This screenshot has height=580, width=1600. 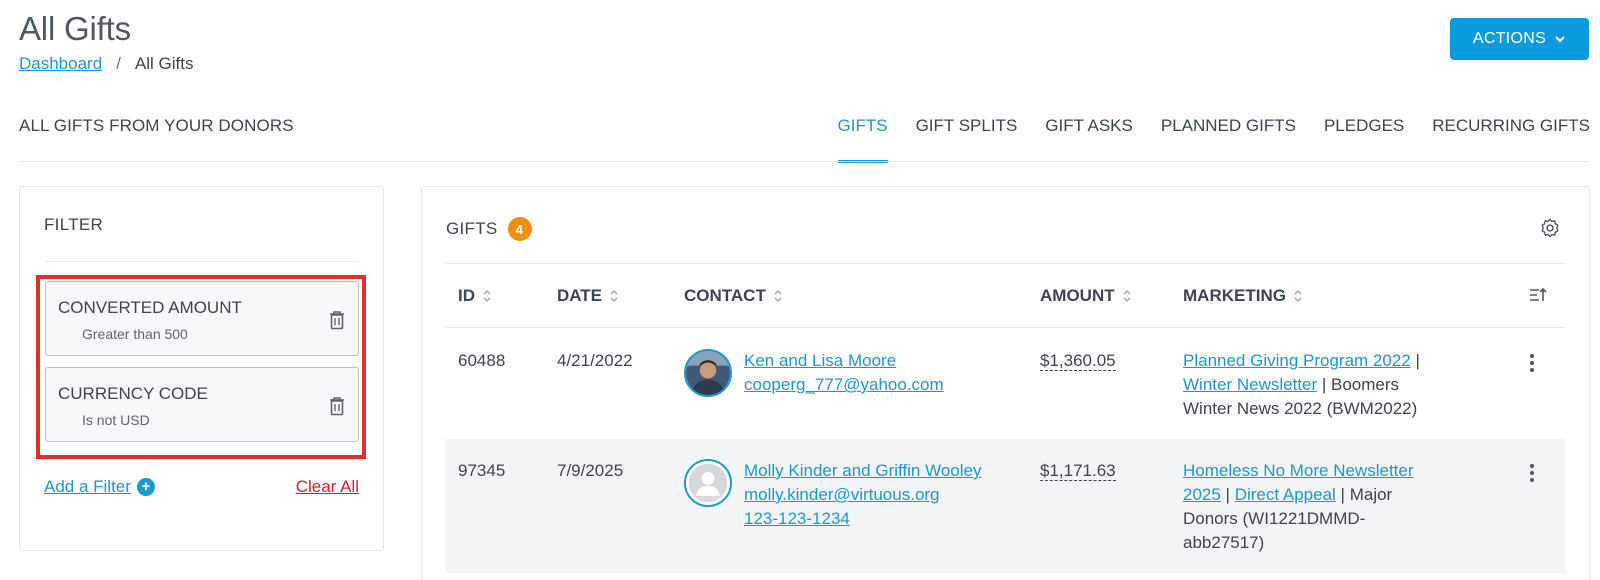 What do you see at coordinates (842, 494) in the screenshot?
I see `contact-email-link: molly.kinder@virtuous.org` at bounding box center [842, 494].